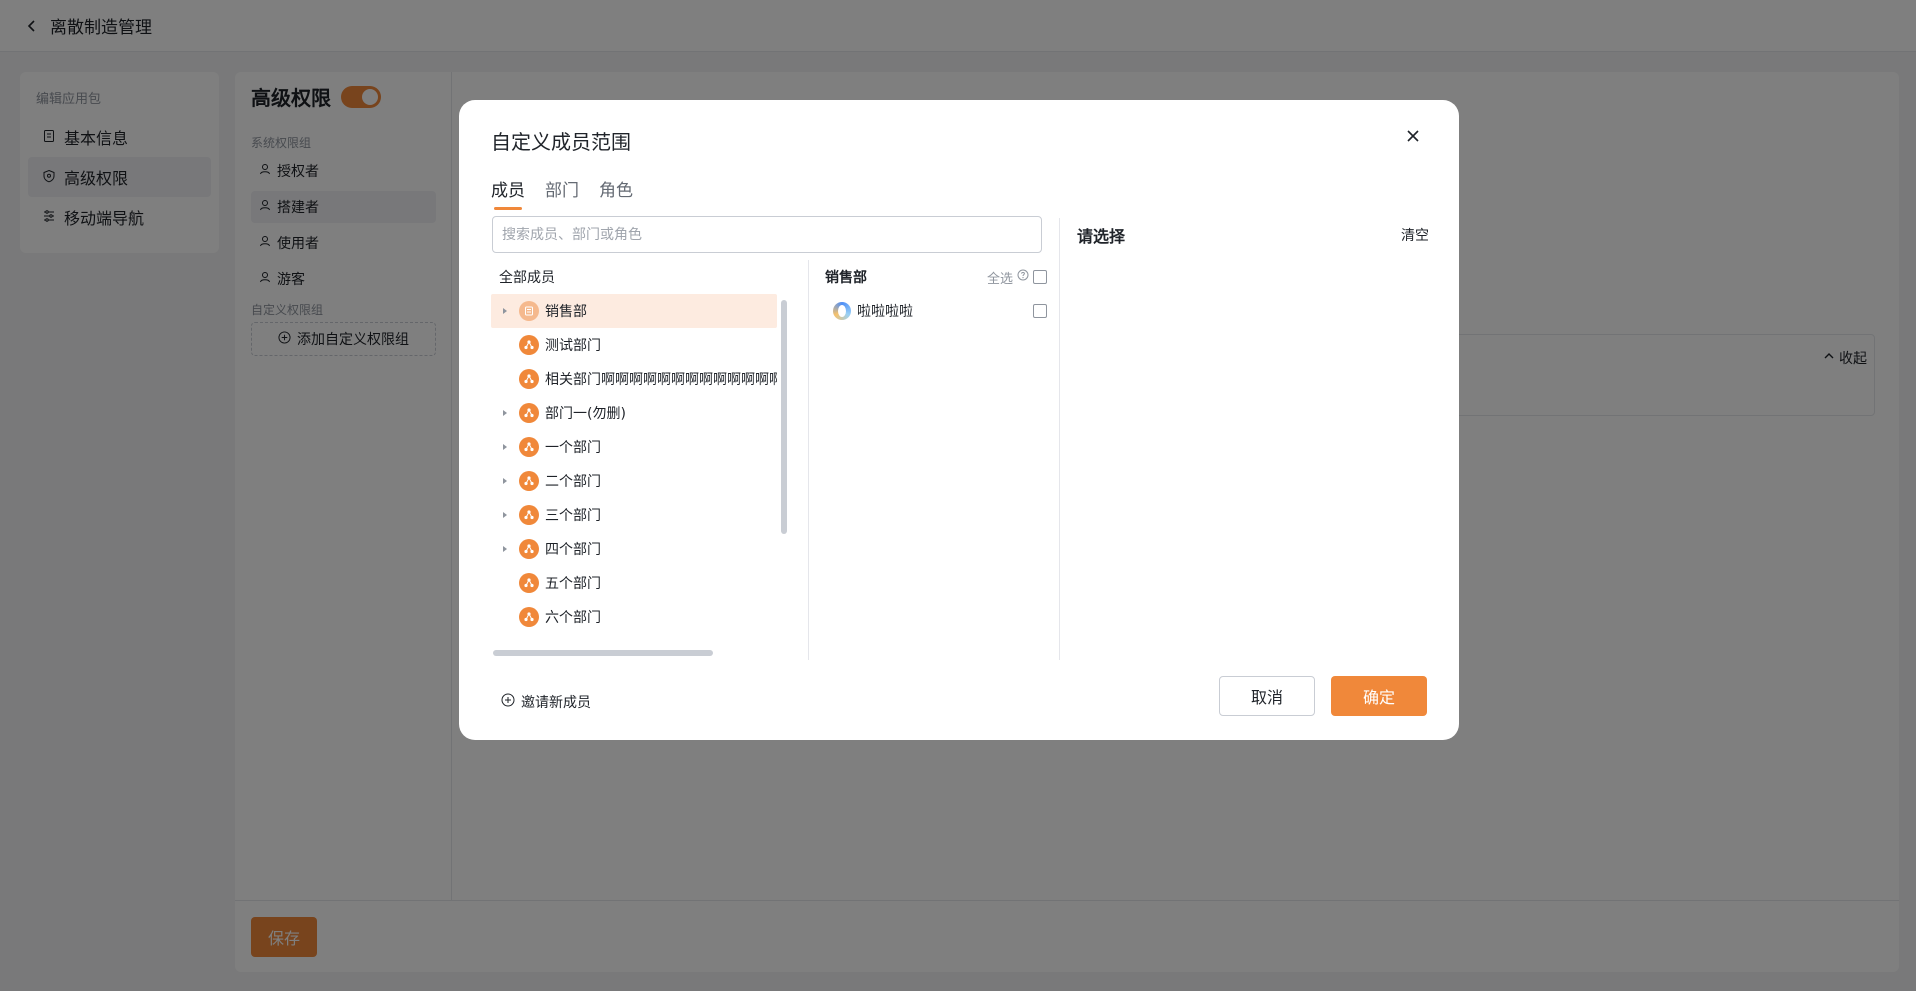 The image size is (1916, 991). I want to click on select-all: 全选, so click(1017, 277).